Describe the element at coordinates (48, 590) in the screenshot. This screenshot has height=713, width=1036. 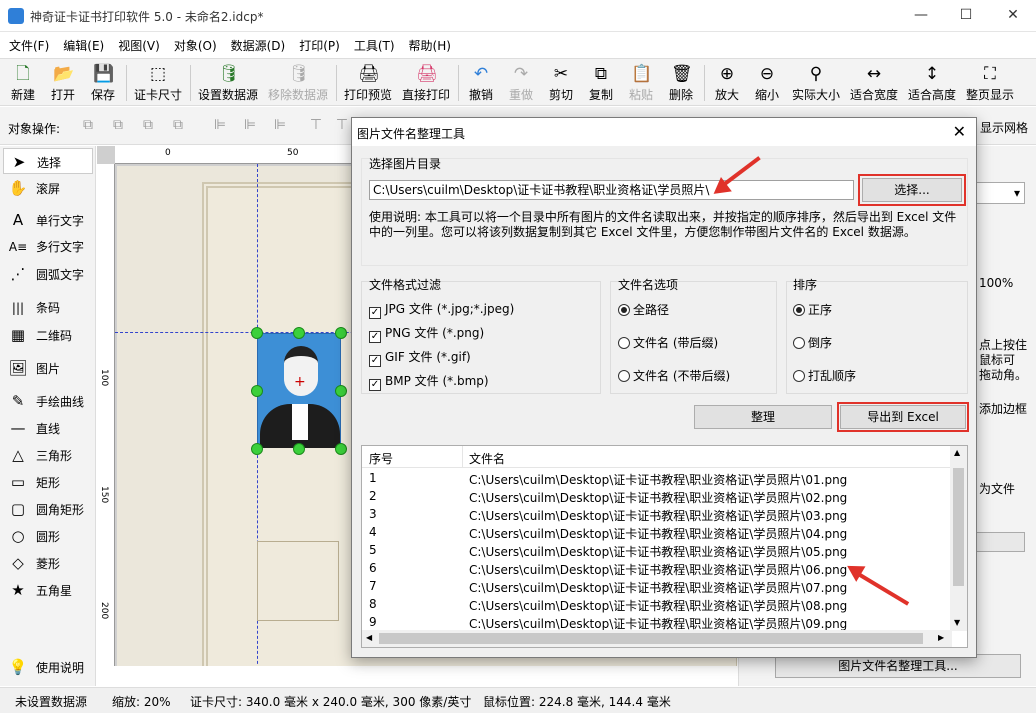
I see `tool-star: ★ 五角星` at that location.